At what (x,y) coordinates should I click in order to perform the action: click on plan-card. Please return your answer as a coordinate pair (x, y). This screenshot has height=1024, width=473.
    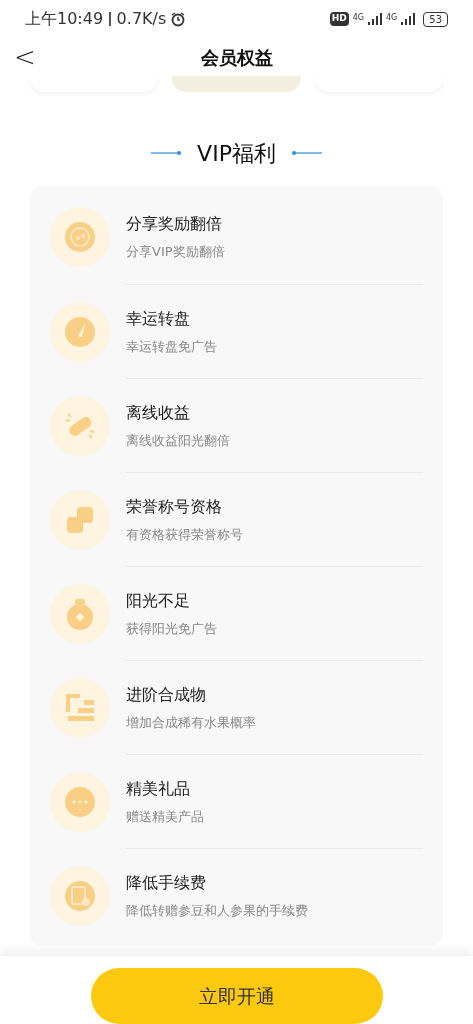
    Looking at the image, I should click on (236, 84).